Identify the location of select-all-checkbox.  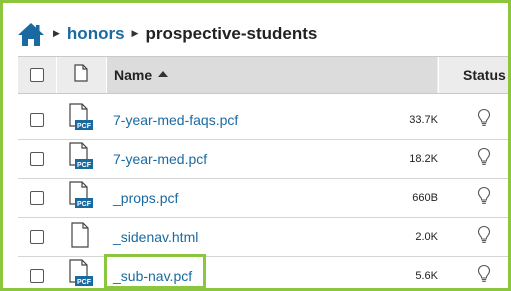
(37, 75).